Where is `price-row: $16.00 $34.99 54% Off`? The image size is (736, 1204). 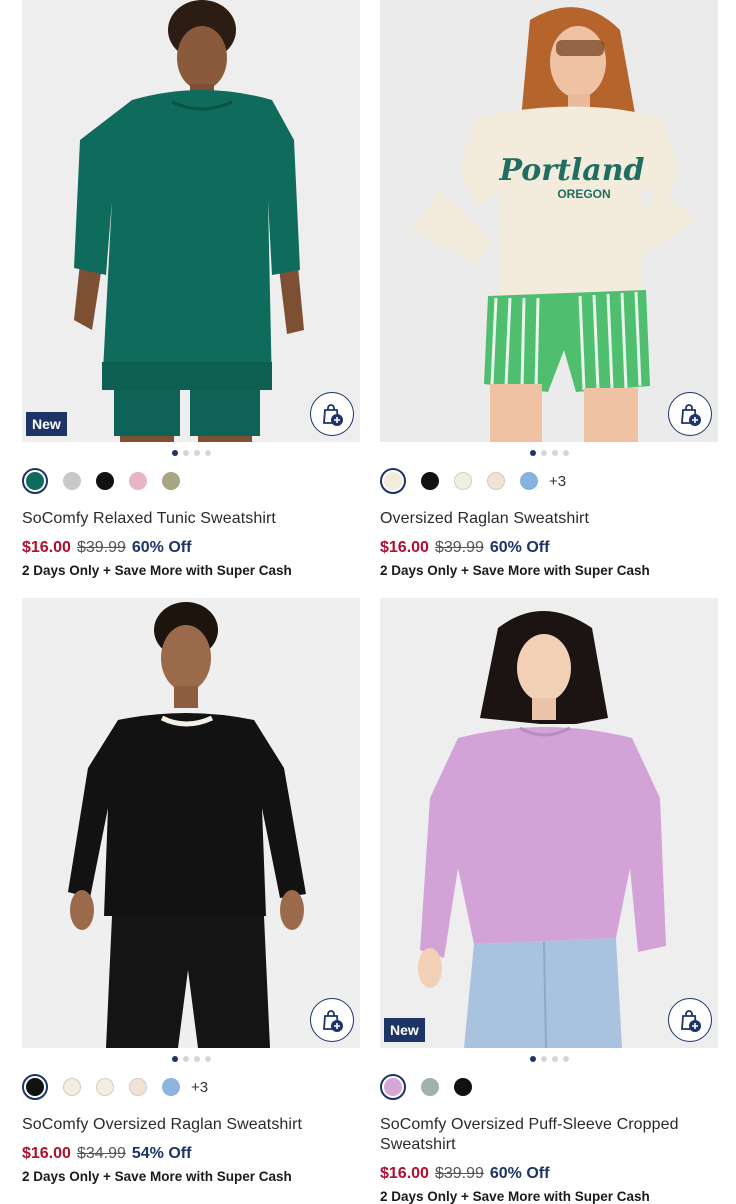 price-row: $16.00 $34.99 54% Off is located at coordinates (191, 1154).